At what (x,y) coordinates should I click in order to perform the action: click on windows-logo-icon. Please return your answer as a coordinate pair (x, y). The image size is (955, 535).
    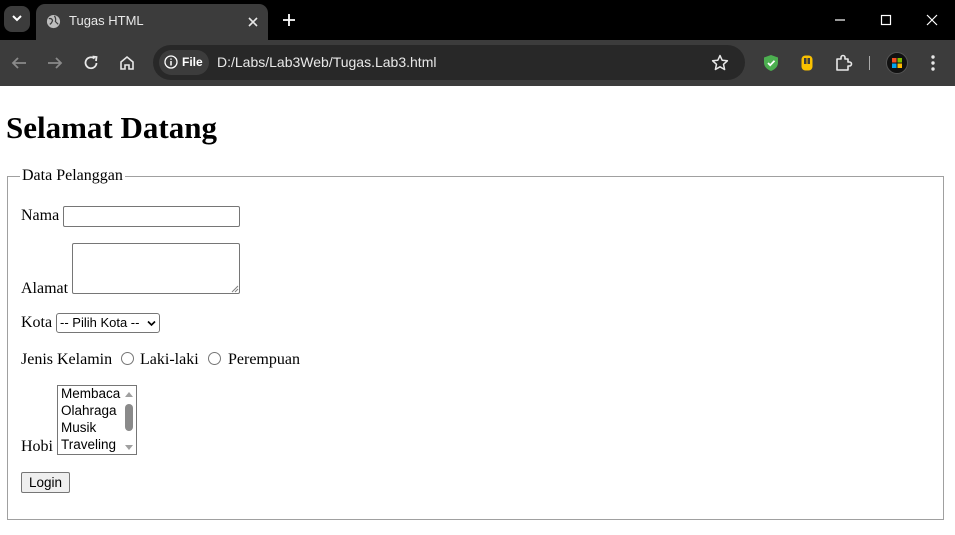
    Looking at the image, I should click on (897, 63).